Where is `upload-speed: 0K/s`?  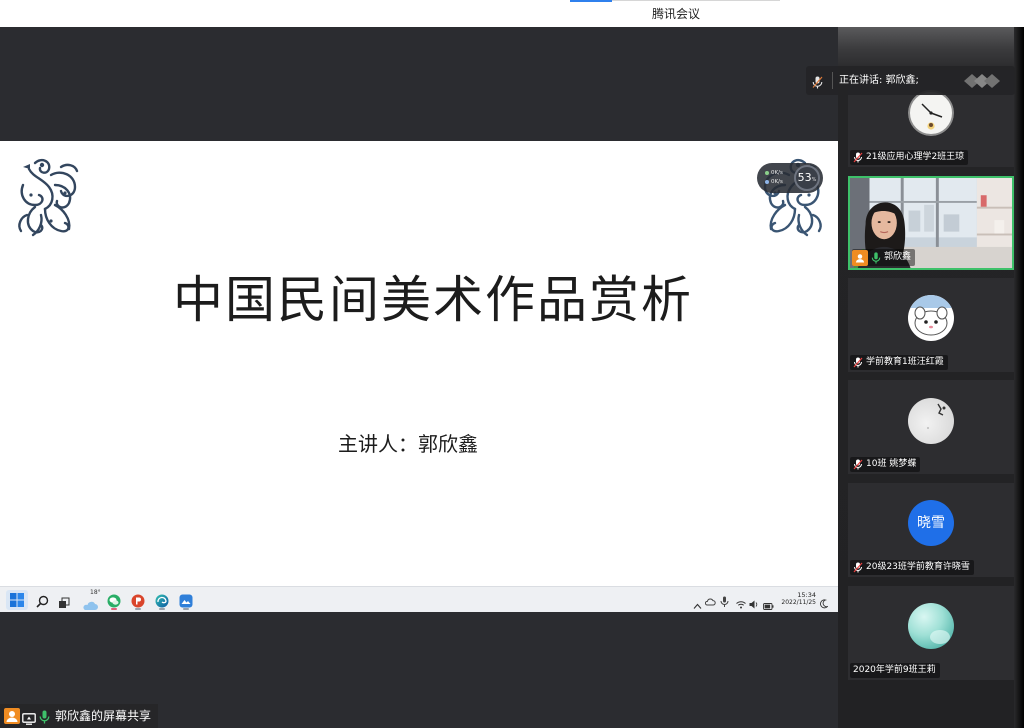 upload-speed: 0K/s is located at coordinates (774, 173).